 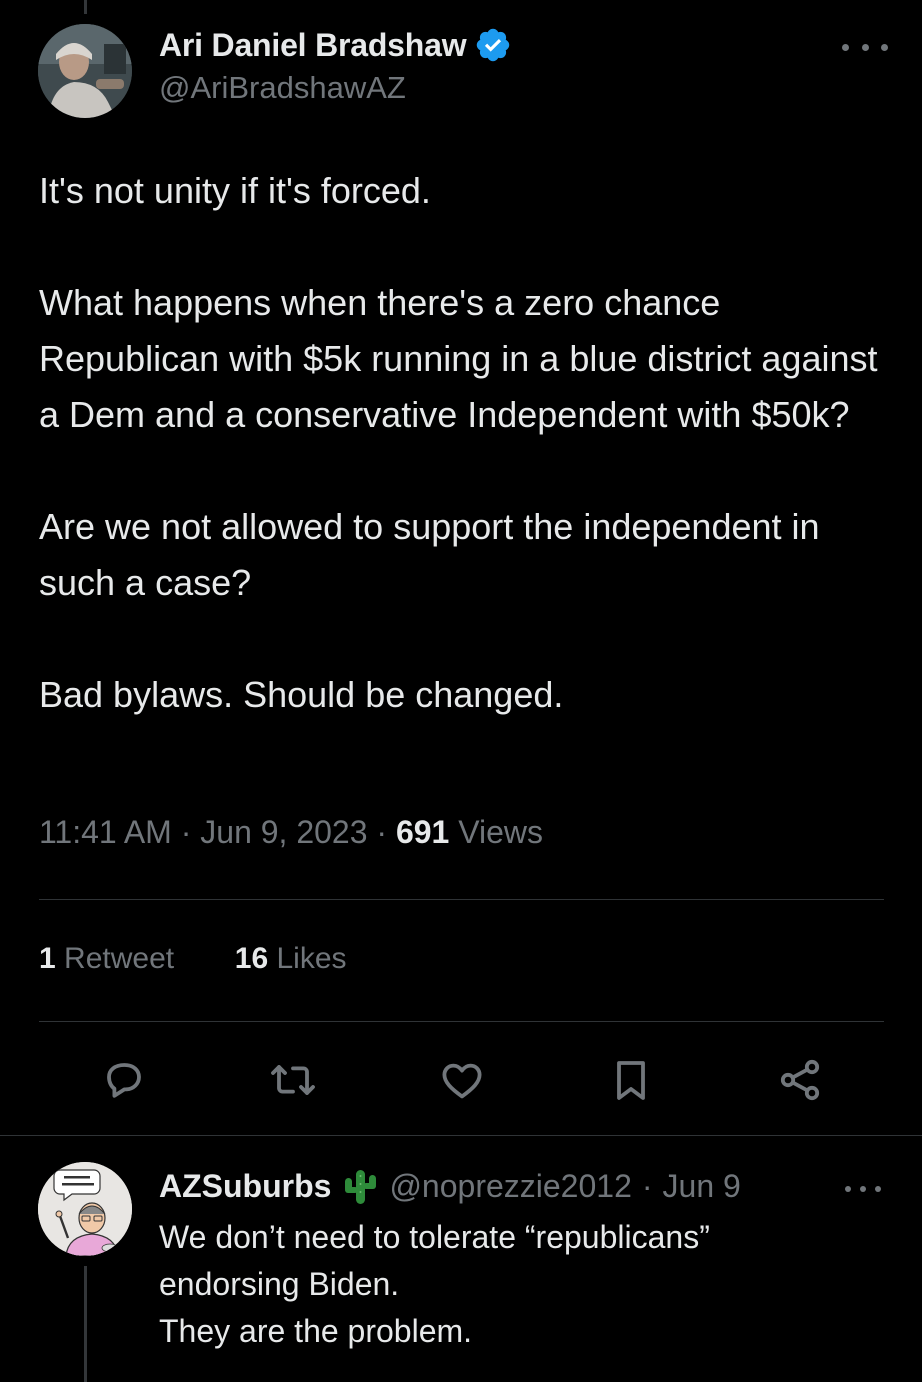 I want to click on like-button, so click(x=462, y=1080).